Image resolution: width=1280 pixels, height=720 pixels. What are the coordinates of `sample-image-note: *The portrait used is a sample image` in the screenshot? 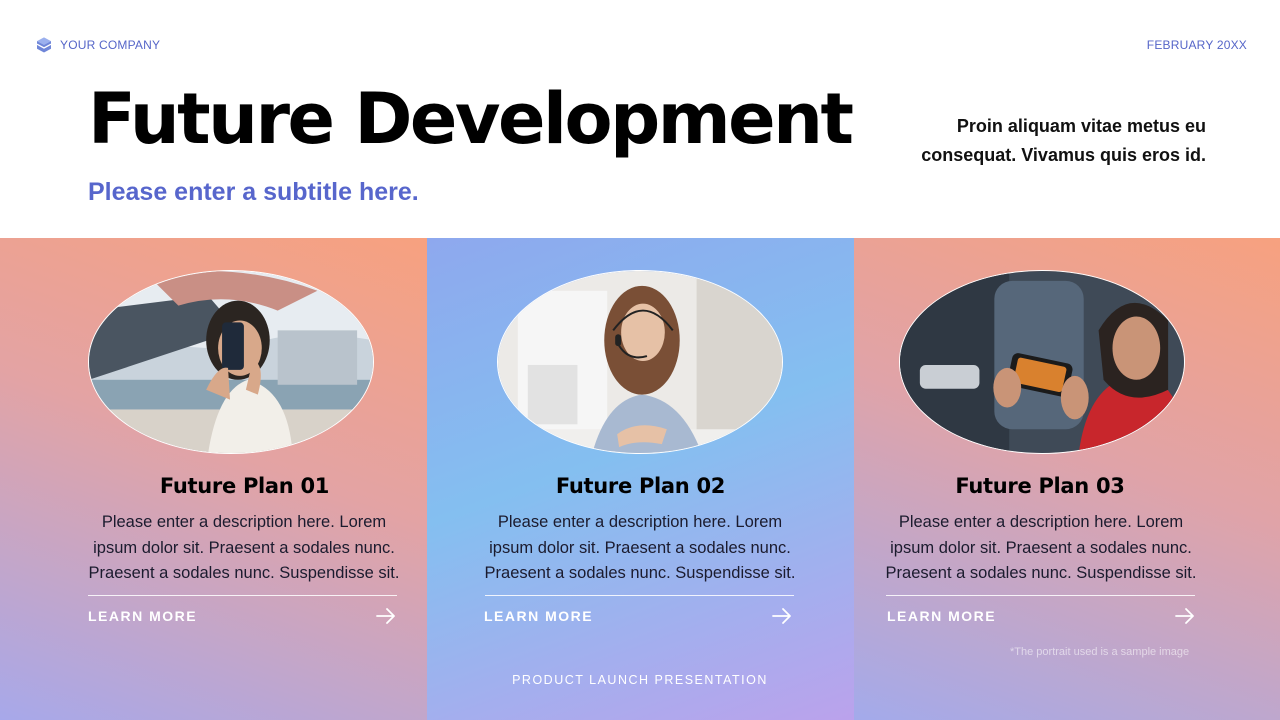 It's located at (1100, 652).